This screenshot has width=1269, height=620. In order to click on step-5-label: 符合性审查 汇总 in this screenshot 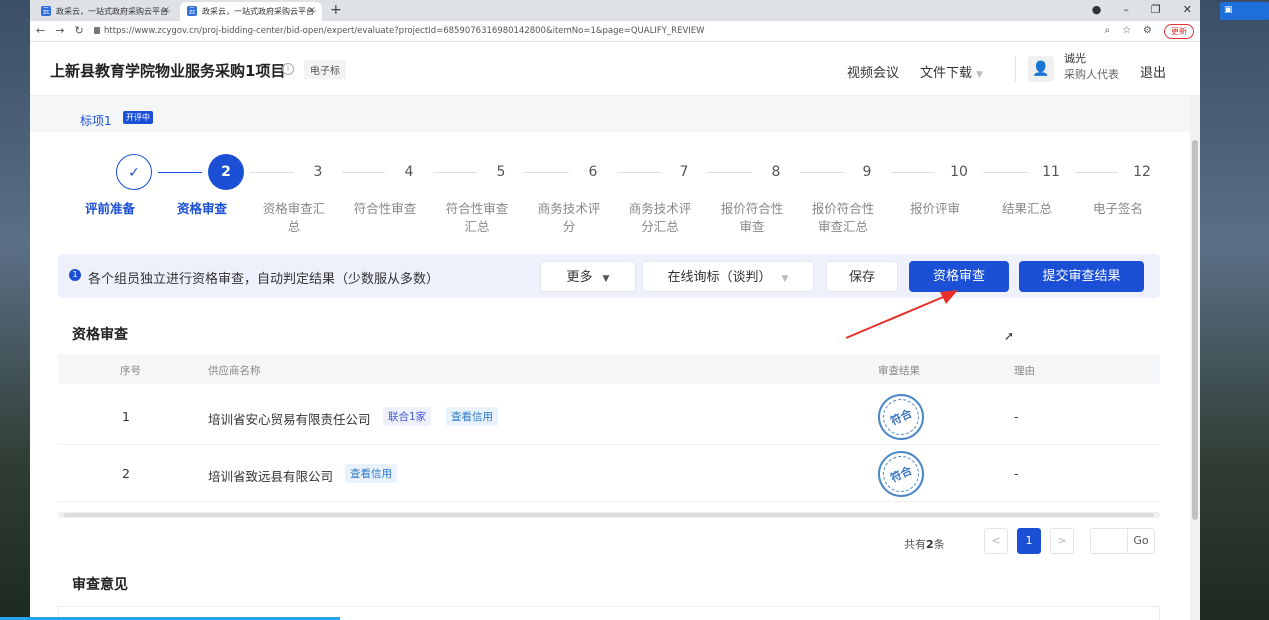, I will do `click(477, 218)`.